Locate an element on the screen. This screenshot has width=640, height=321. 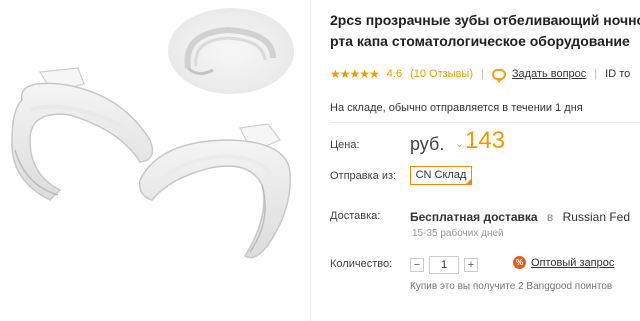
quantity-stepper: − 1 + is located at coordinates (444, 265).